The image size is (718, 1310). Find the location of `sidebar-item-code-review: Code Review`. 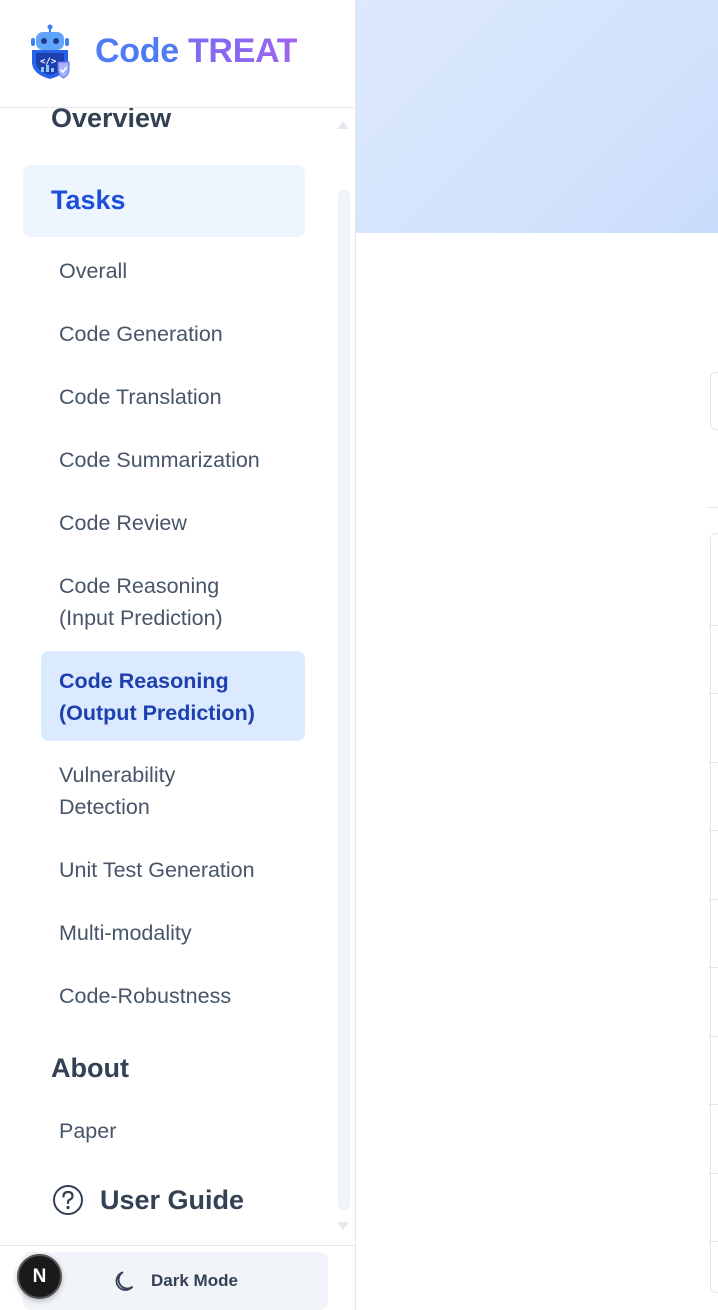

sidebar-item-code-review: Code Review is located at coordinates (184, 523).